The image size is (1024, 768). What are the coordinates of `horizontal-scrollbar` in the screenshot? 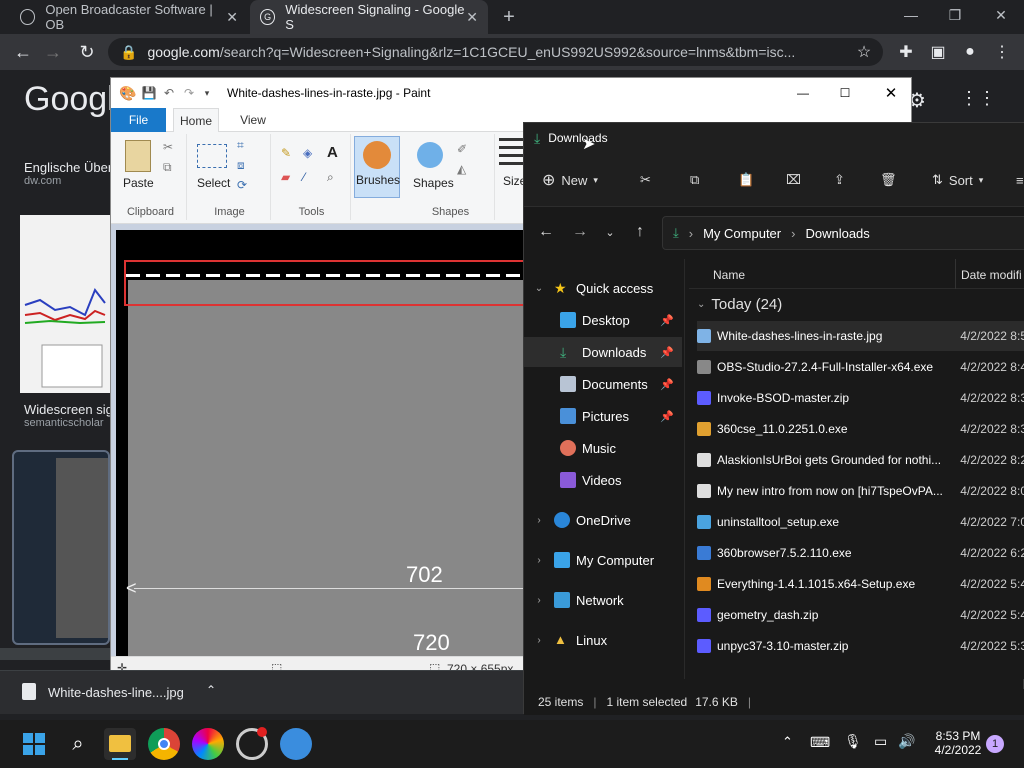 It's located at (56, 654).